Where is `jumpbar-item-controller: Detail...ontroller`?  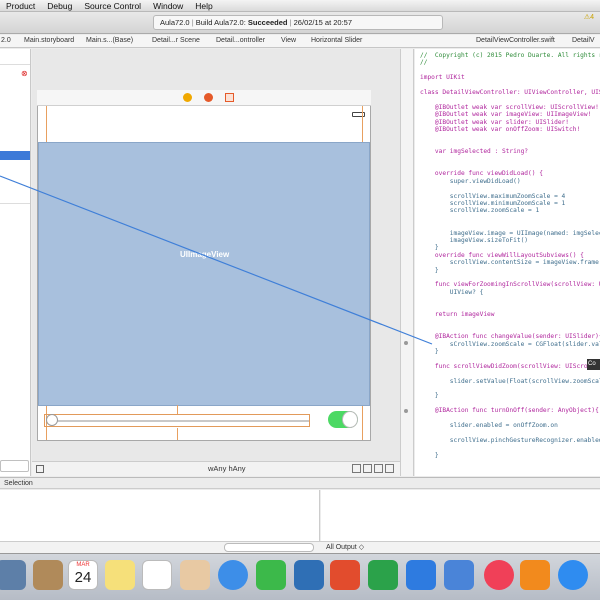 jumpbar-item-controller: Detail...ontroller is located at coordinates (240, 41).